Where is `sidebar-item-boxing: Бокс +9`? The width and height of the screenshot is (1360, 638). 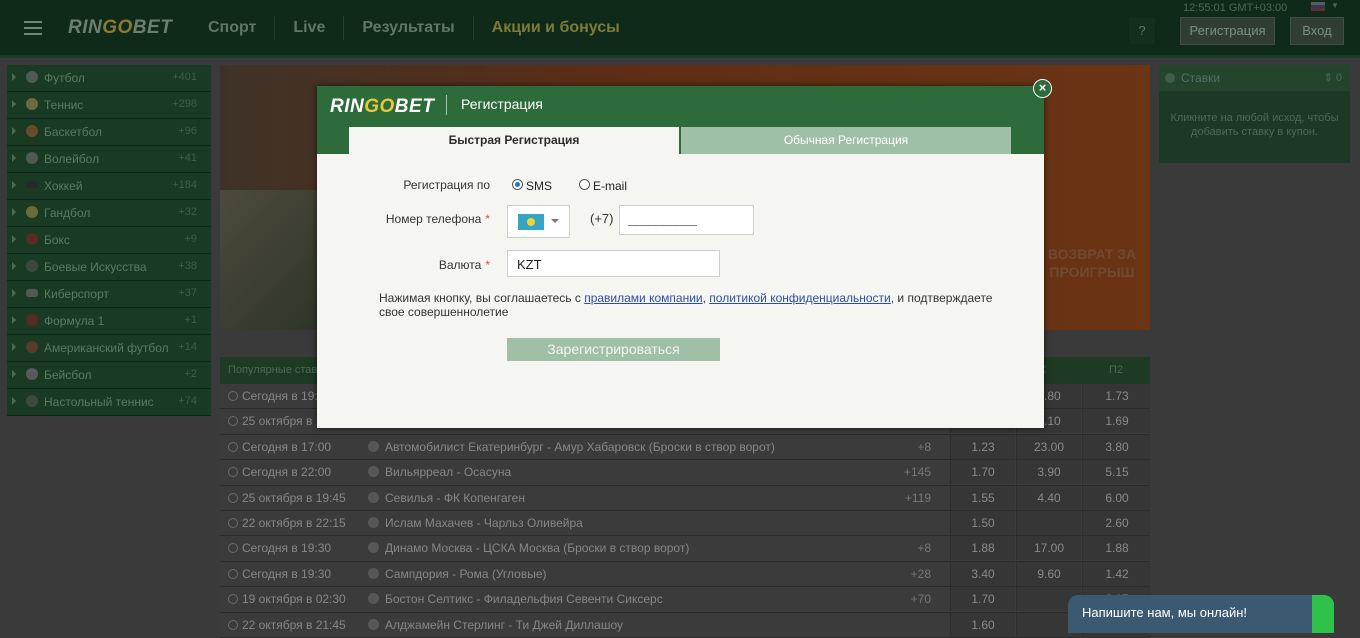
sidebar-item-boxing: Бокс +9 is located at coordinates (109, 240).